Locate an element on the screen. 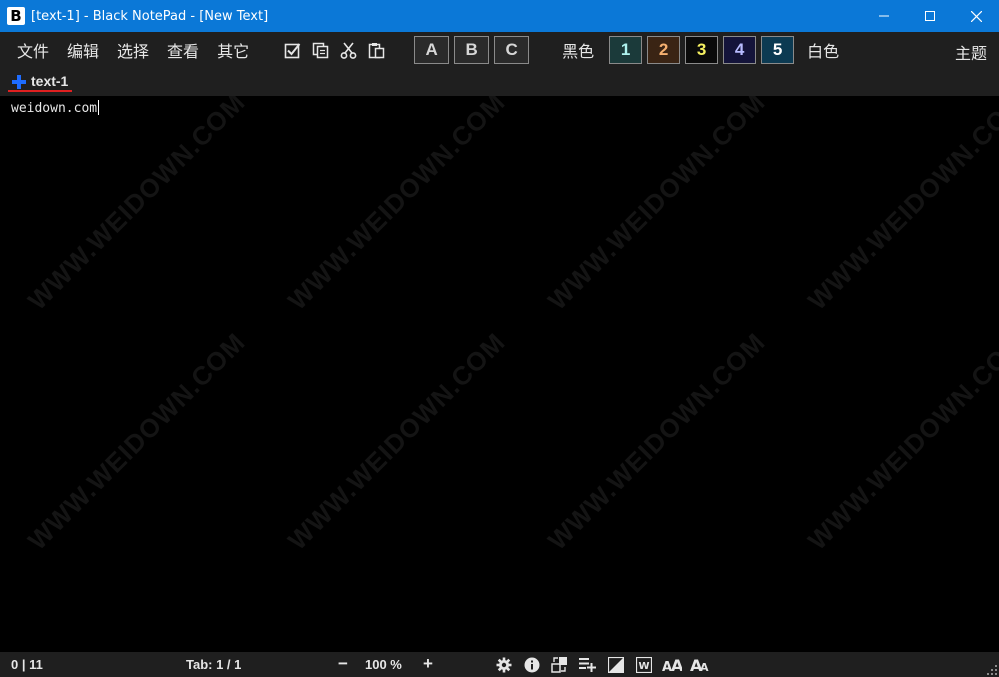 The width and height of the screenshot is (999, 677). menu-file: 文件 is located at coordinates (33, 50).